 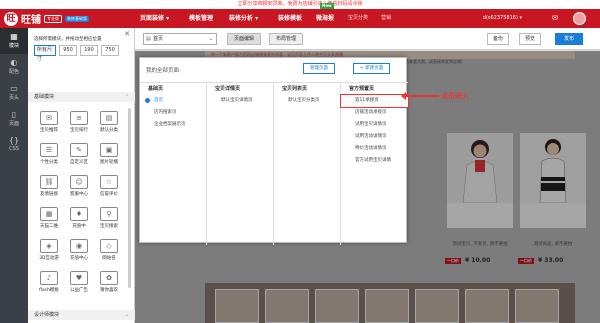 I want to click on module-tile: ▤ 默认分类, so click(x=109, y=123).